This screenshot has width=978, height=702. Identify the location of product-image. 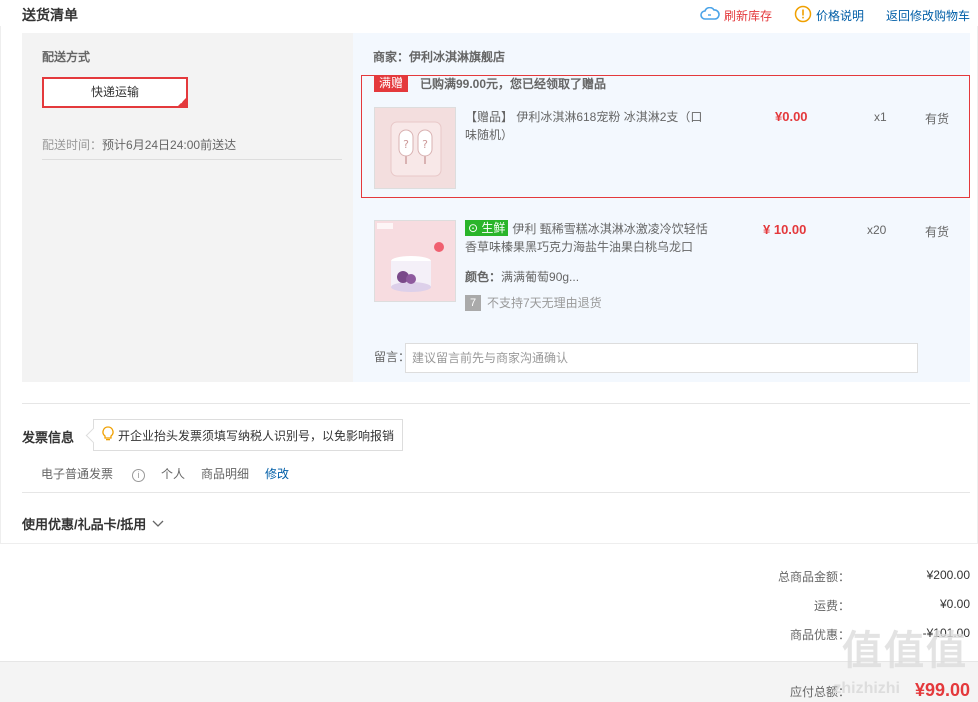
(415, 261).